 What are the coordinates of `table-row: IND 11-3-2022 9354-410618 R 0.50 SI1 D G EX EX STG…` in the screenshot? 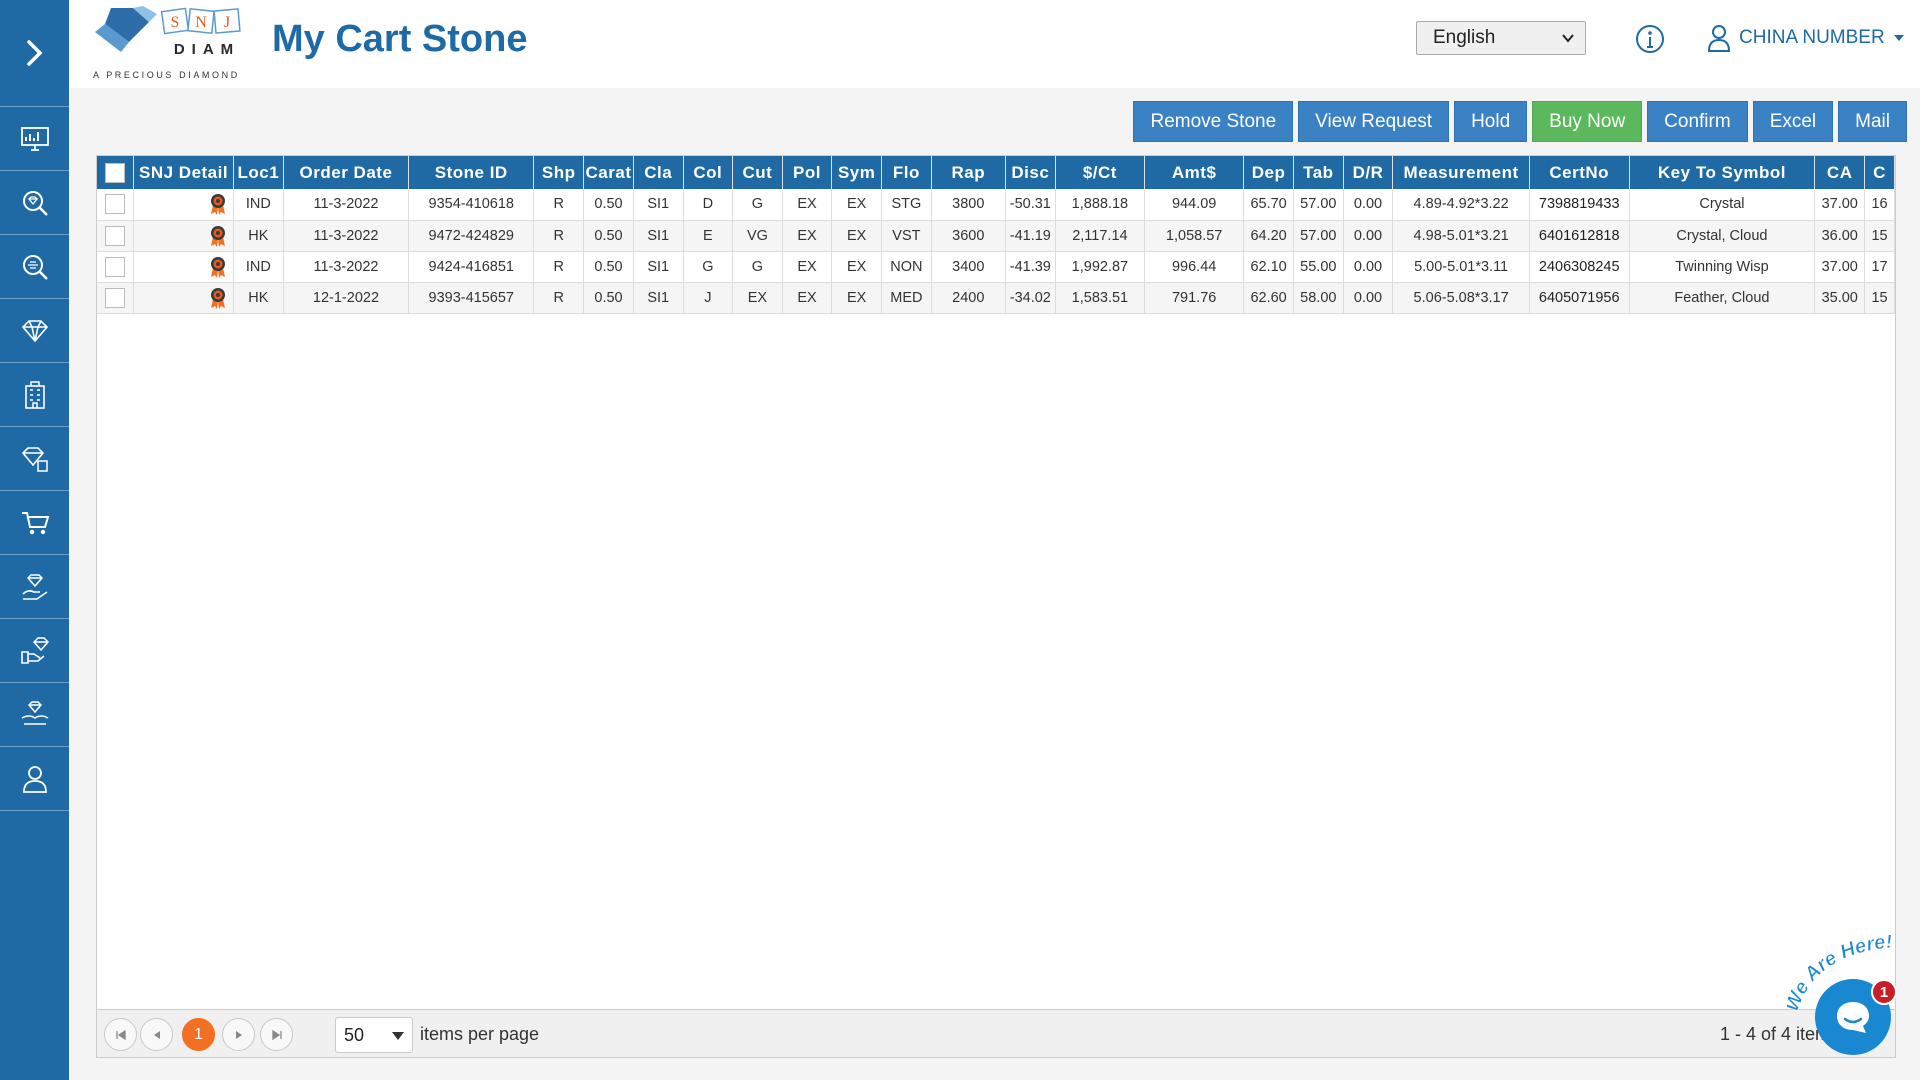 It's located at (996, 205).